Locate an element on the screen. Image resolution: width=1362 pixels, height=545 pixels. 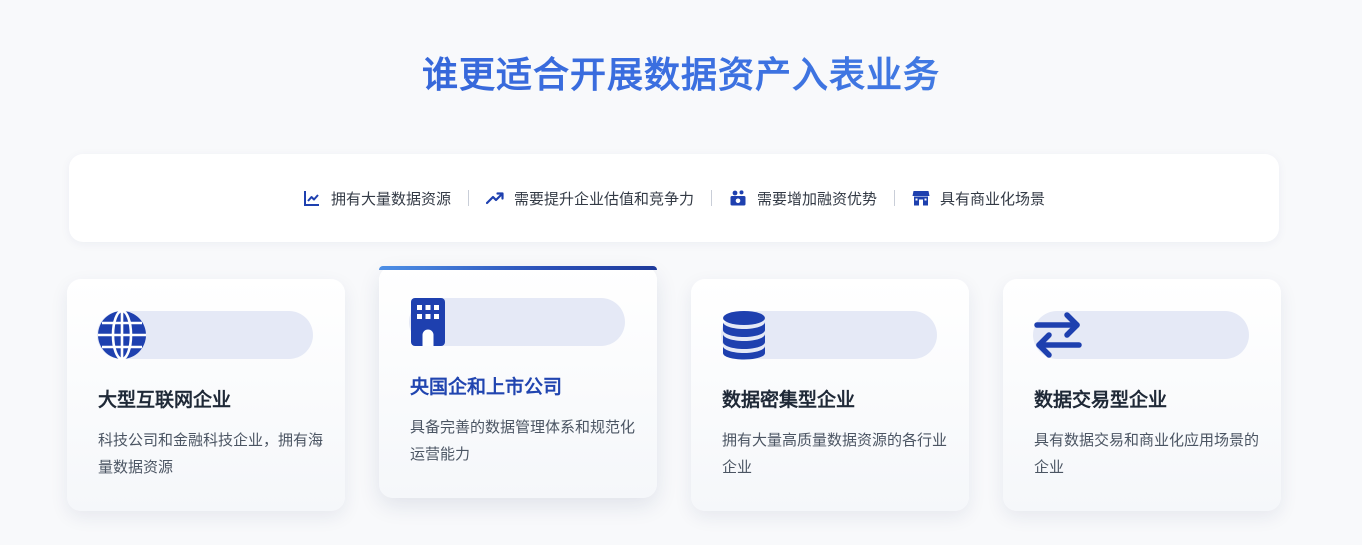
card-description: 科技公司和金融科技企业，拥有海量数据资源 is located at coordinates (211, 453).